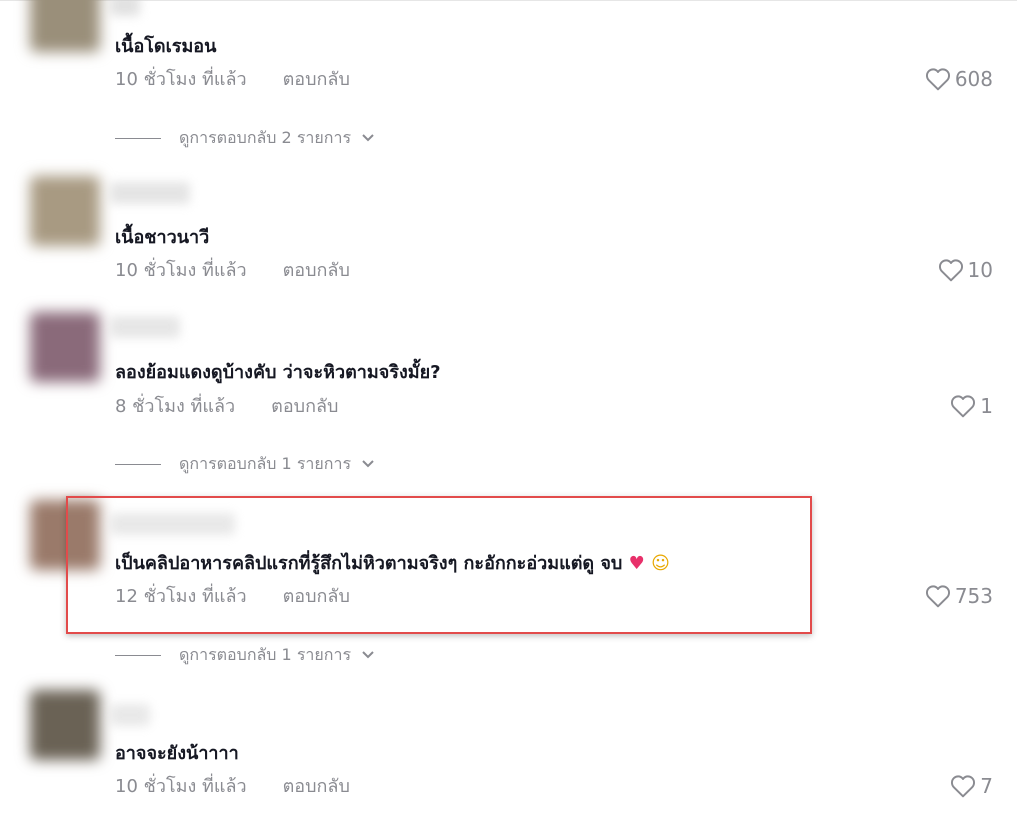 This screenshot has width=1017, height=819. I want to click on comment-text: เนื้อชาวนาวี, so click(162, 237).